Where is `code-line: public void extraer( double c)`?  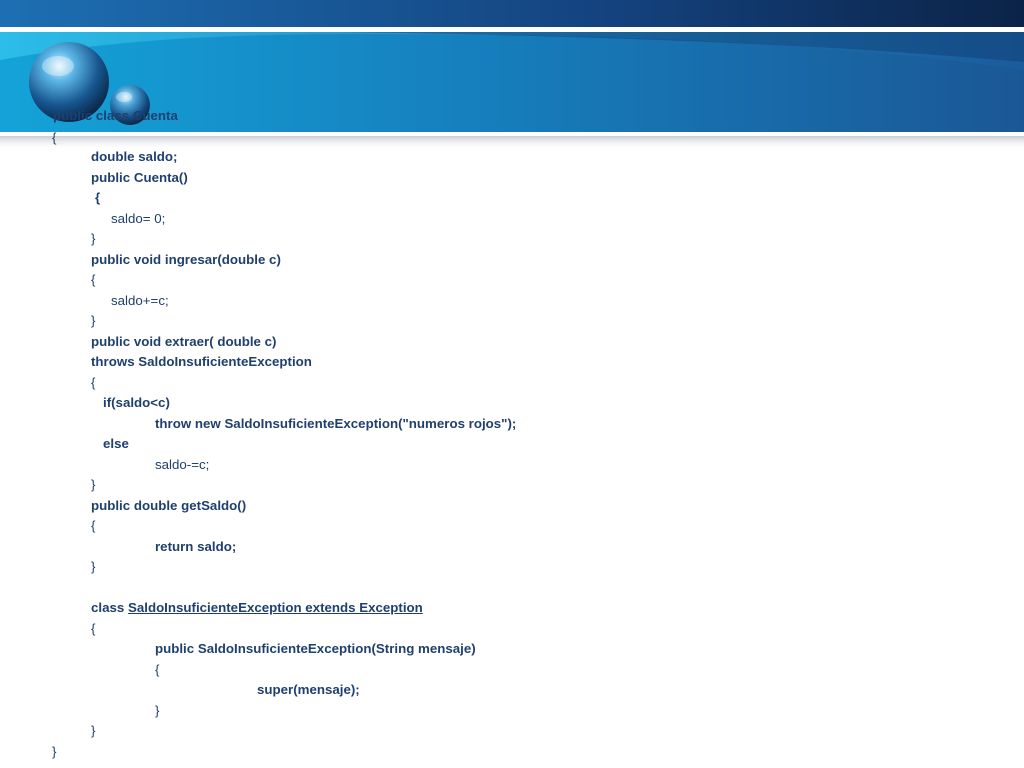
code-line: public void extraer( double c) is located at coordinates (184, 341).